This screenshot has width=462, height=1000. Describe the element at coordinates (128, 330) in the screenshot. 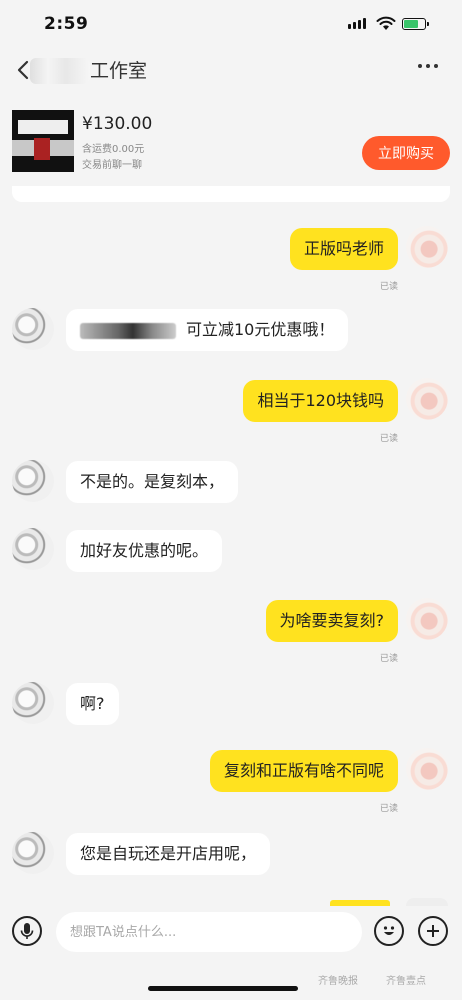

I see `redacted-text` at that location.